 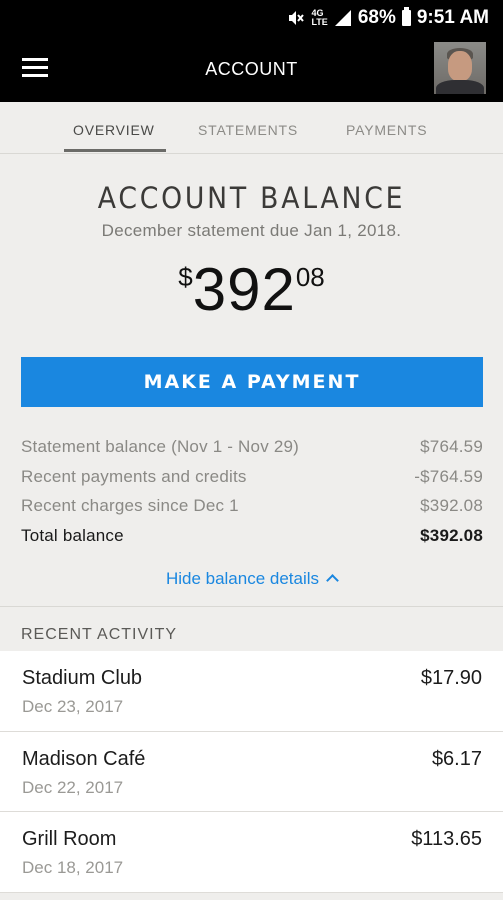 What do you see at coordinates (251, 230) in the screenshot?
I see `statement-due-text: December statement due Jan 1, 2018.` at bounding box center [251, 230].